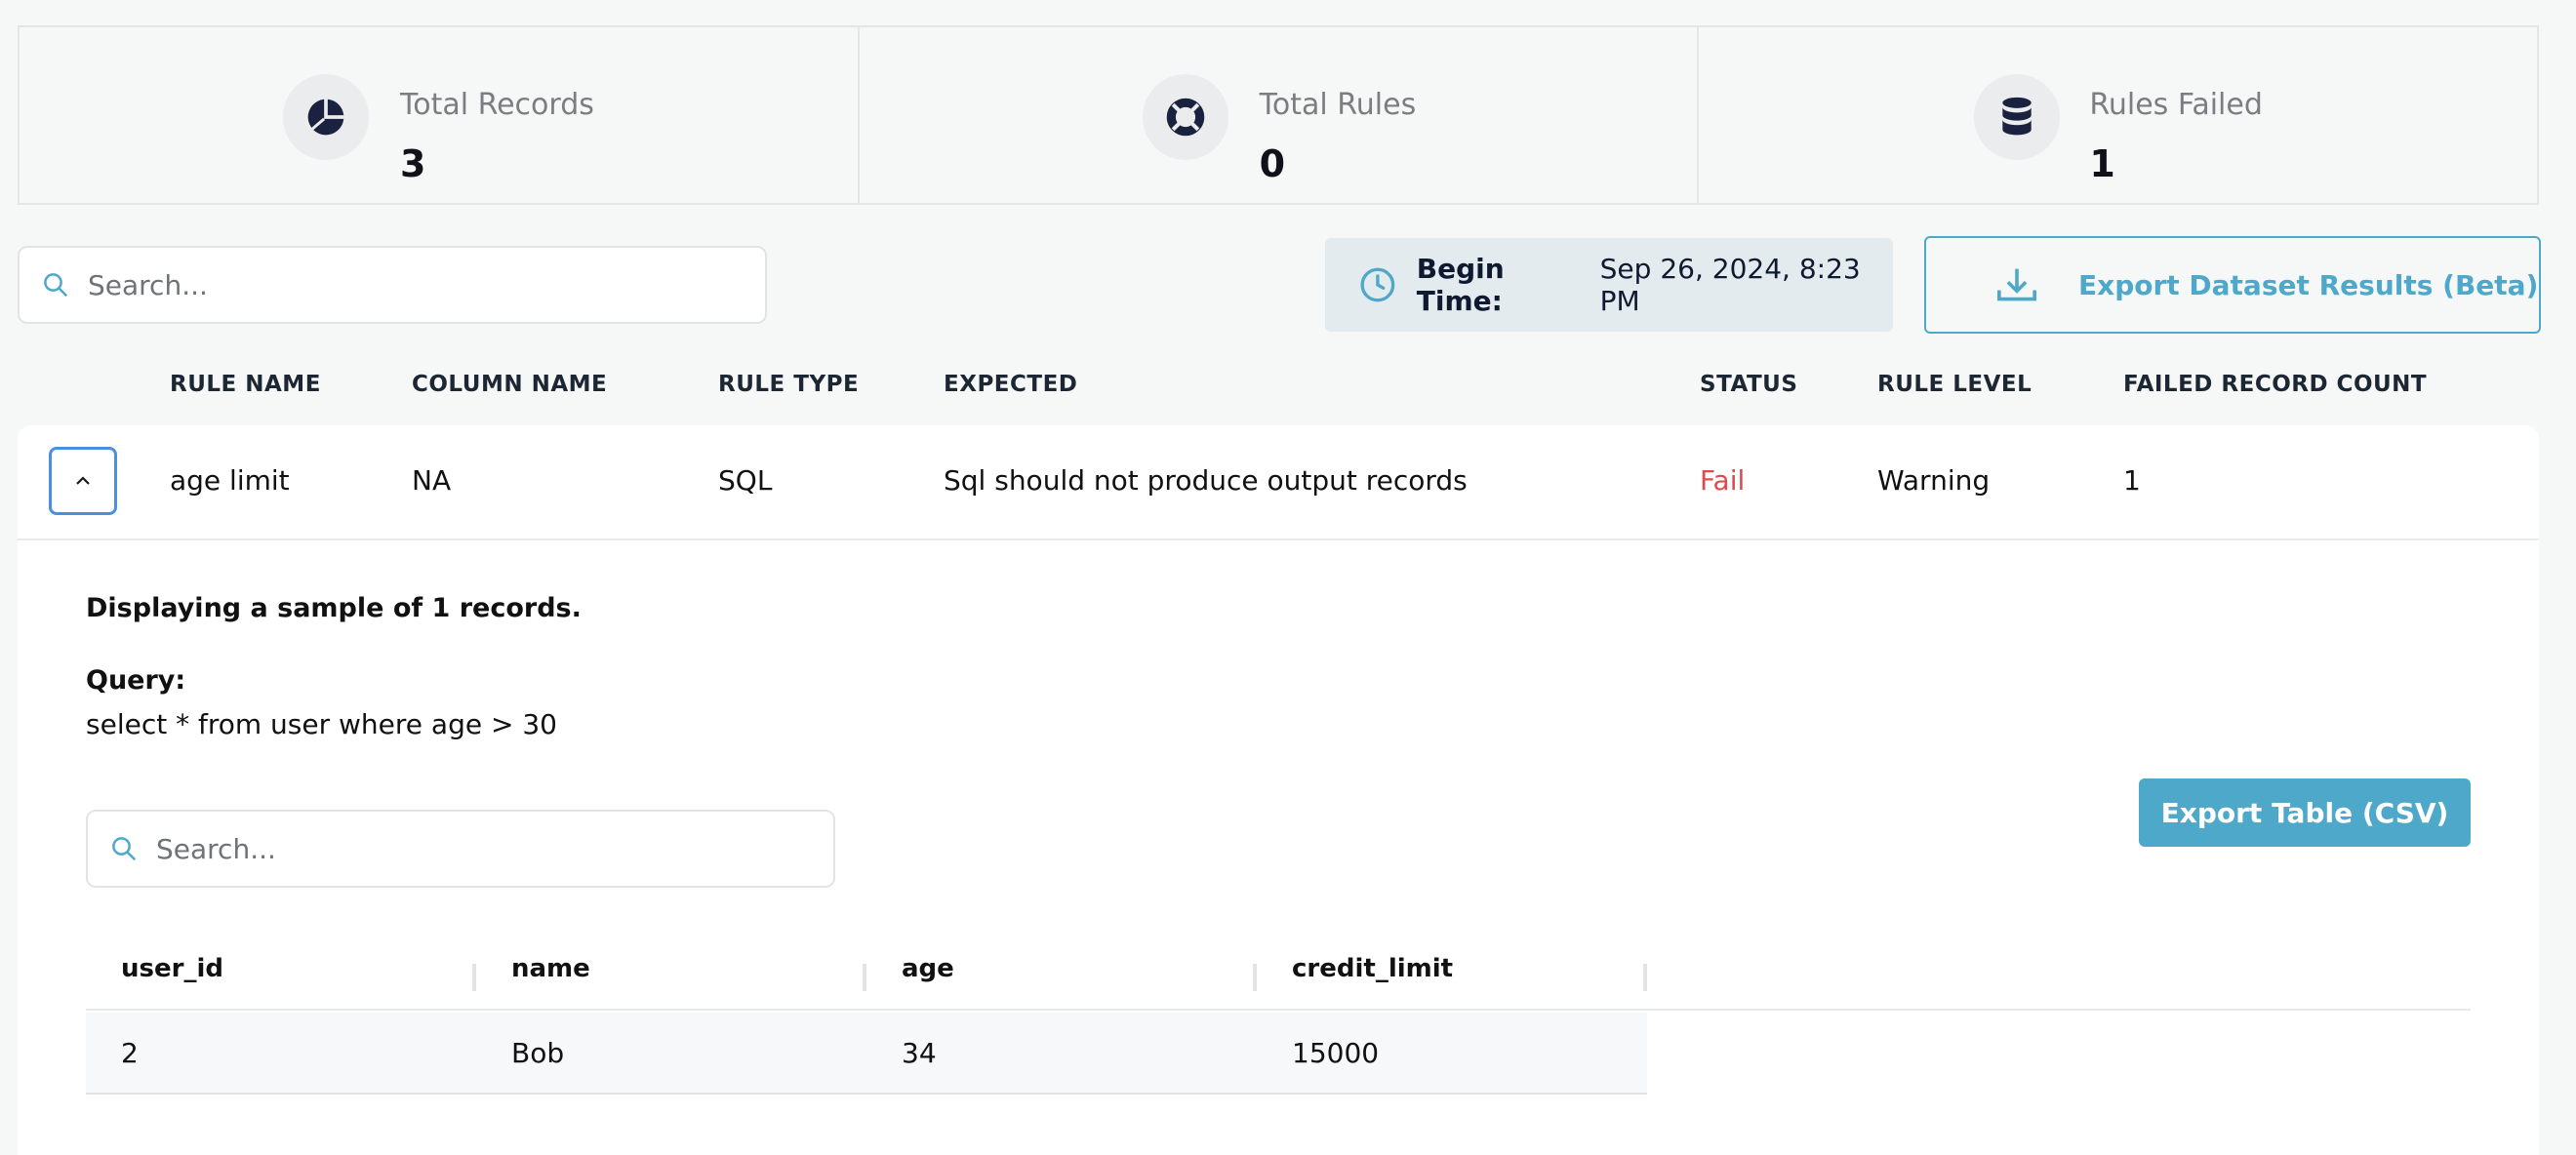 The image size is (2576, 1155). What do you see at coordinates (1723, 480) in the screenshot?
I see `status-badge: Fail` at bounding box center [1723, 480].